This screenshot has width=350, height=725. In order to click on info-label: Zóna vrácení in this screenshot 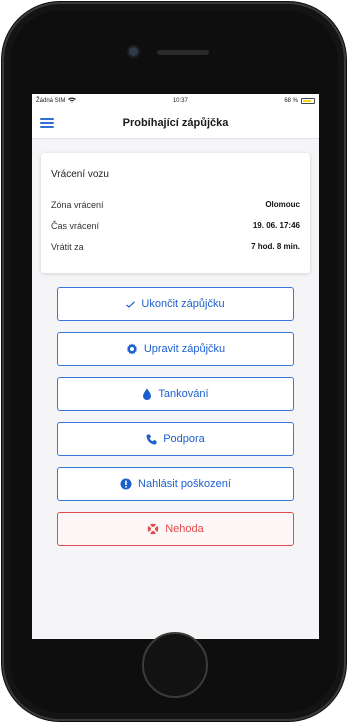, I will do `click(77, 204)`.